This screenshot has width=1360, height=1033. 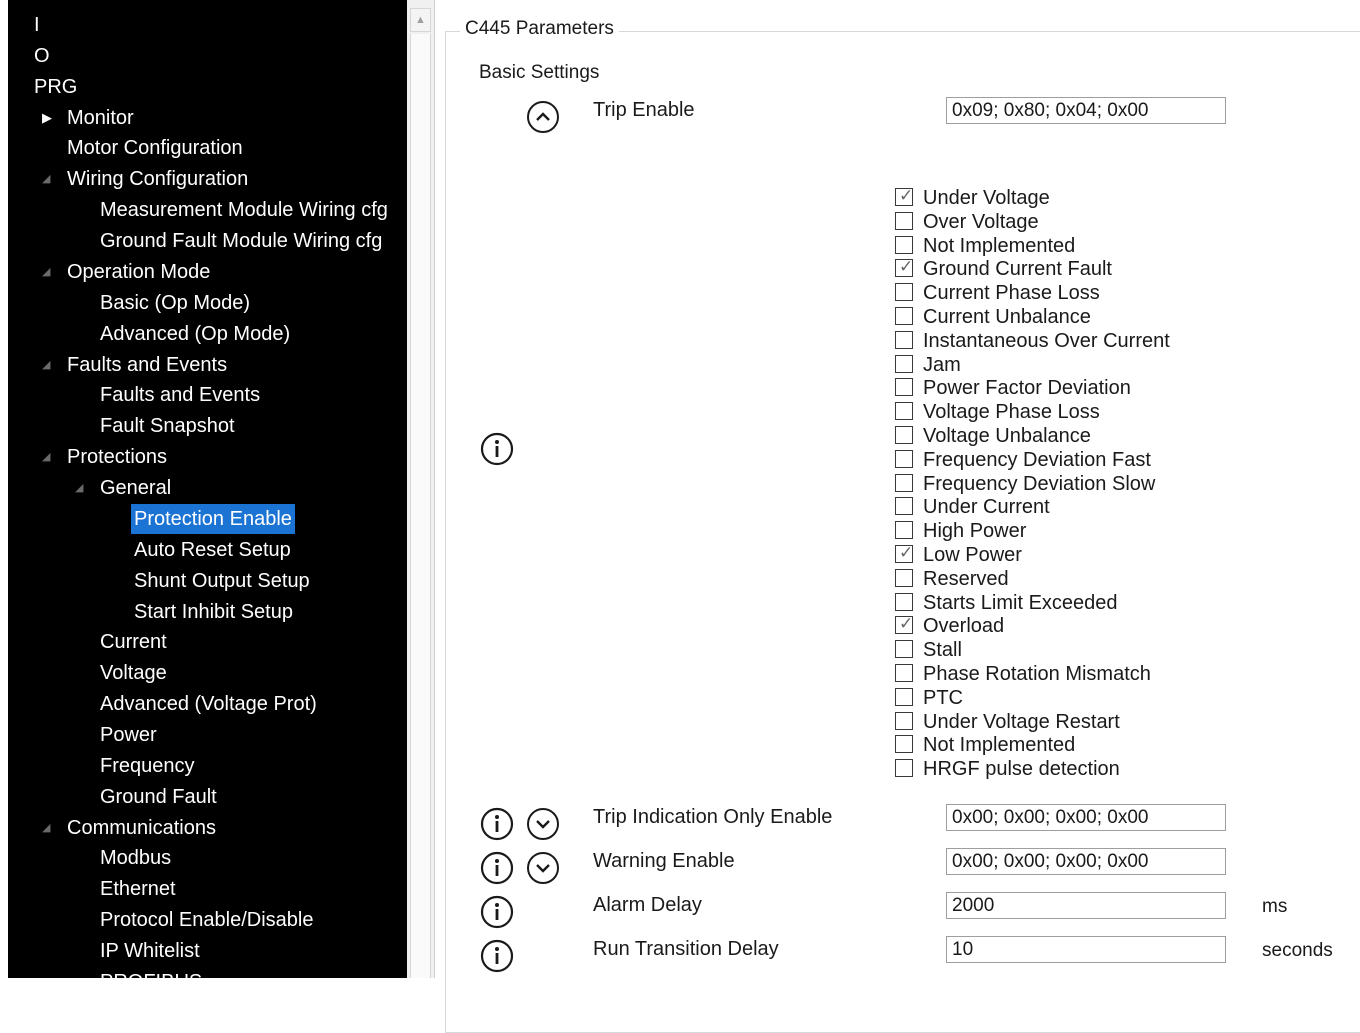 What do you see at coordinates (1103, 412) in the screenshot?
I see `trip-flag-checkbox-row: Voltage Phase Loss` at bounding box center [1103, 412].